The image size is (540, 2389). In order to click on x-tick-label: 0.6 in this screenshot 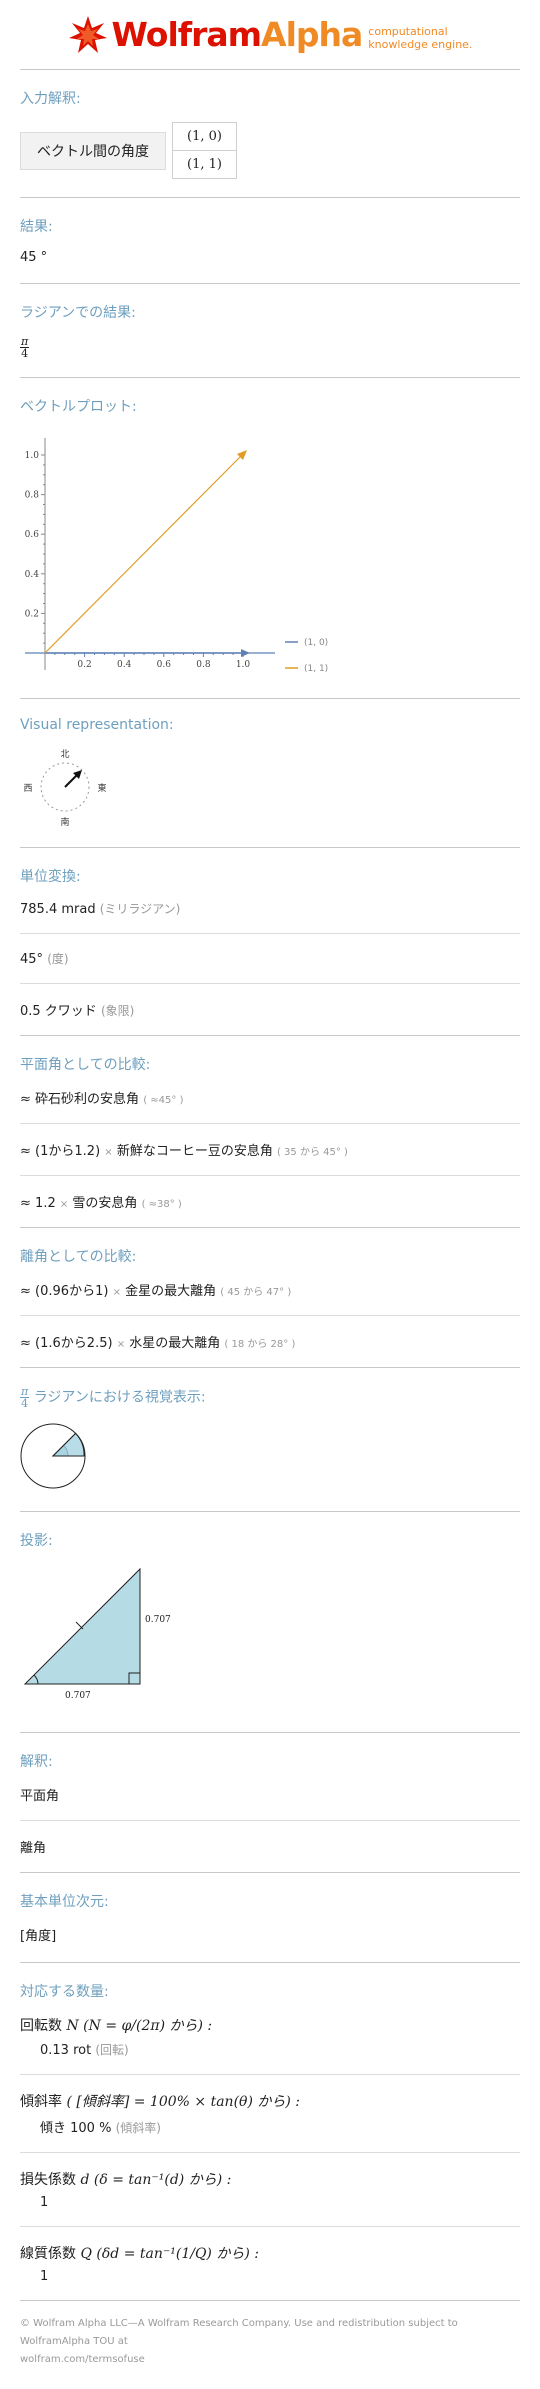, I will do `click(164, 665)`.